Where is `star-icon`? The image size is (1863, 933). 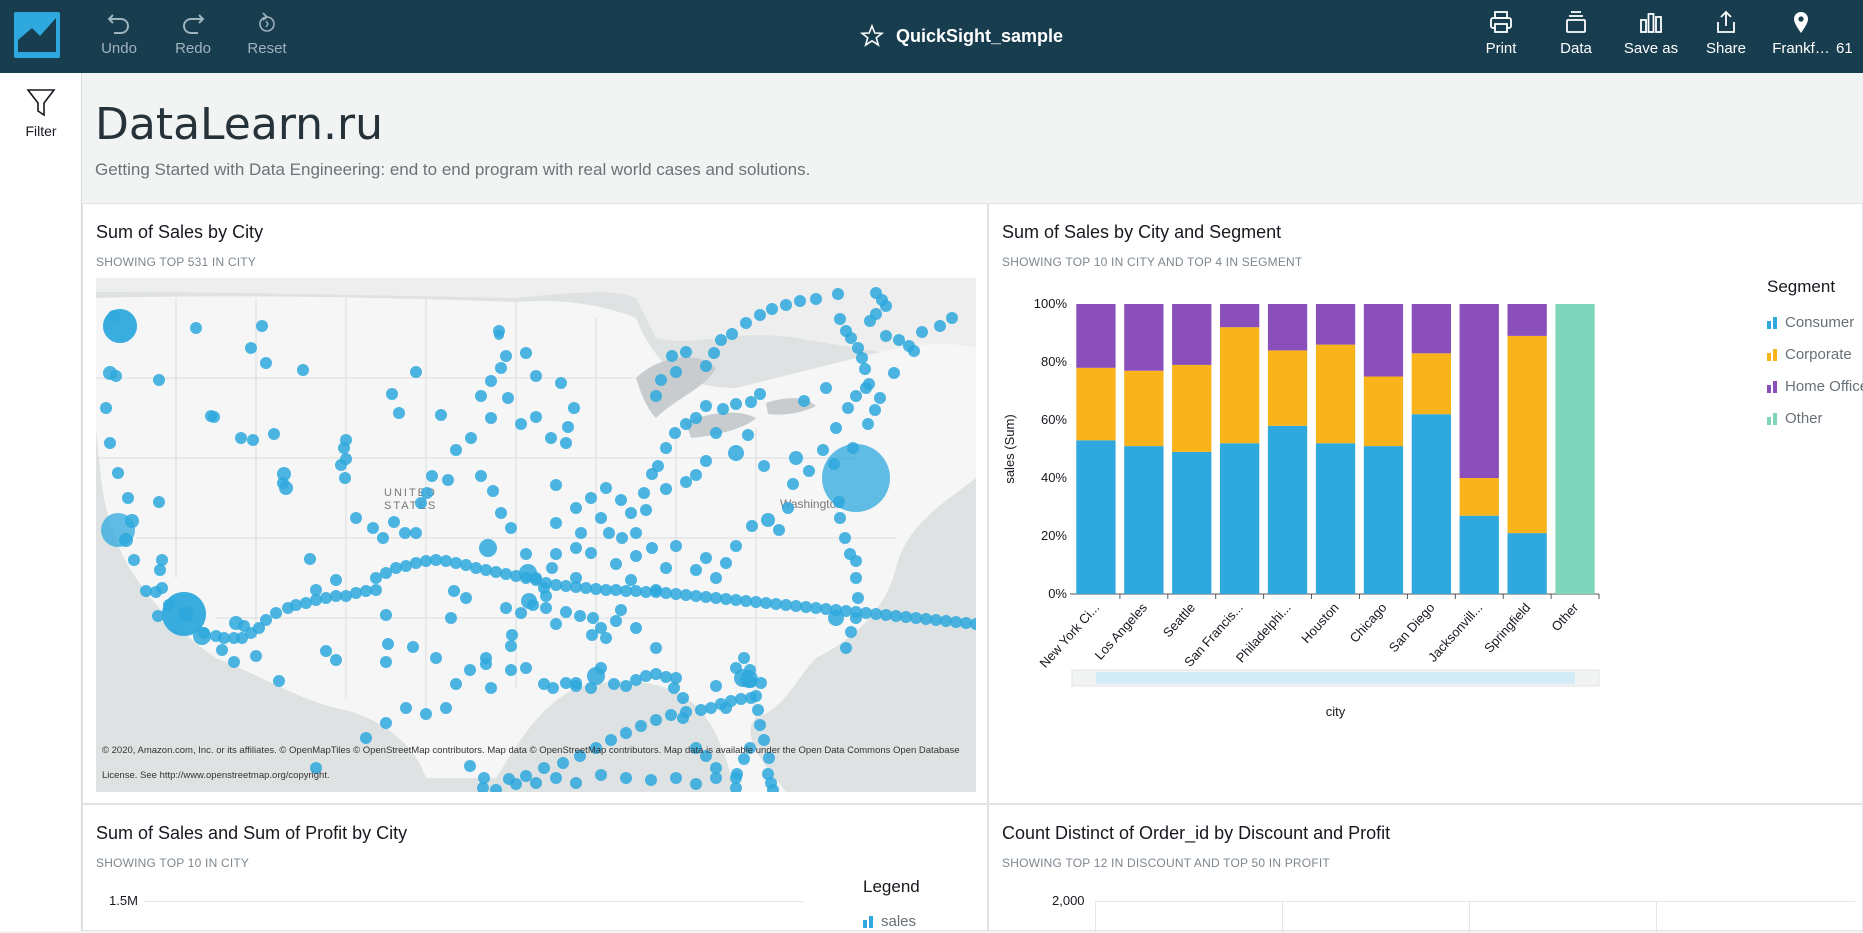 star-icon is located at coordinates (872, 36).